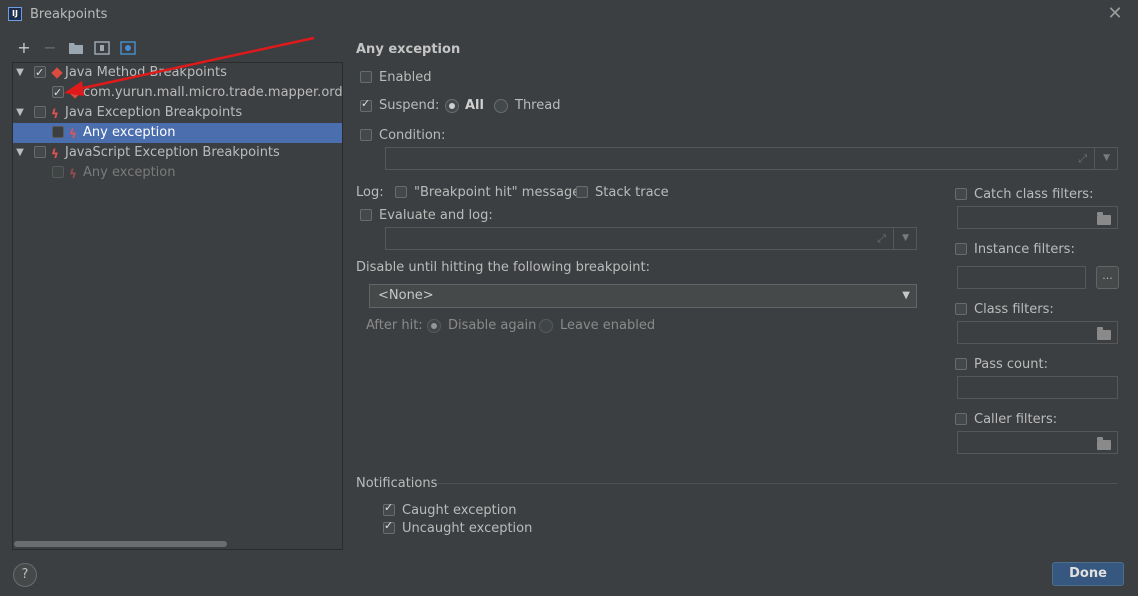 Image resolution: width=1138 pixels, height=596 pixels. I want to click on instance-filters-field, so click(1021, 277).